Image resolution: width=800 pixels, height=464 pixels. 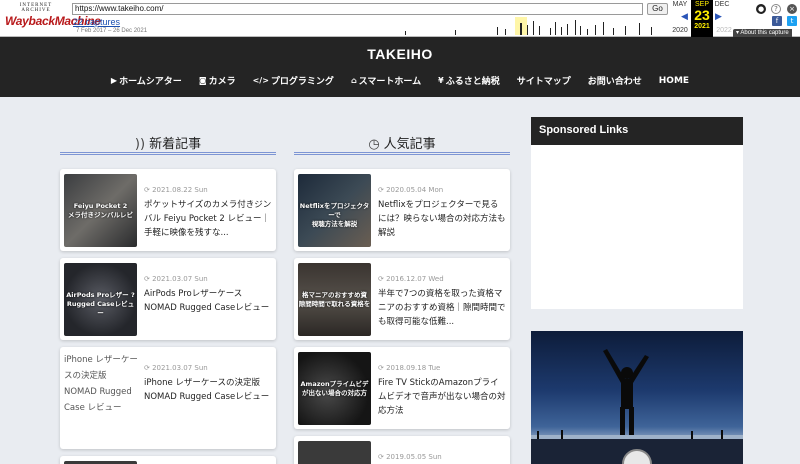 What do you see at coordinates (334, 210) in the screenshot?
I see `post-thumbnail: Netflixをプロジェクターで 視聴方法を解説` at bounding box center [334, 210].